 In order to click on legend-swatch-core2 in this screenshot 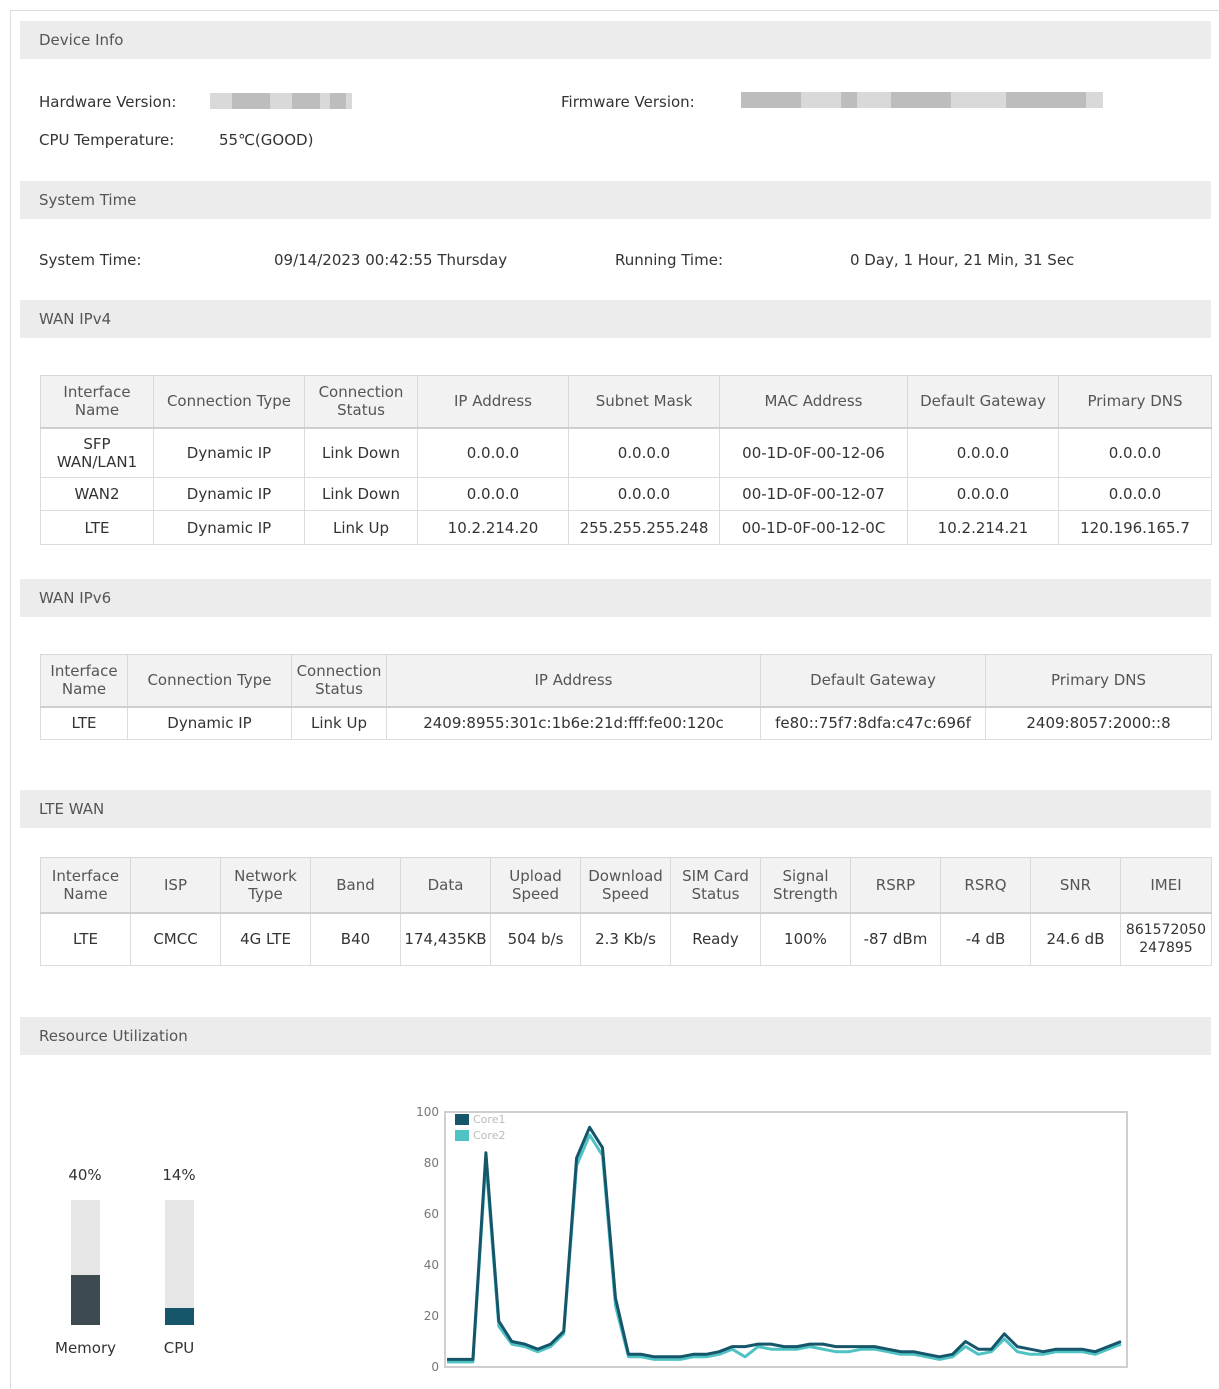, I will do `click(462, 1135)`.